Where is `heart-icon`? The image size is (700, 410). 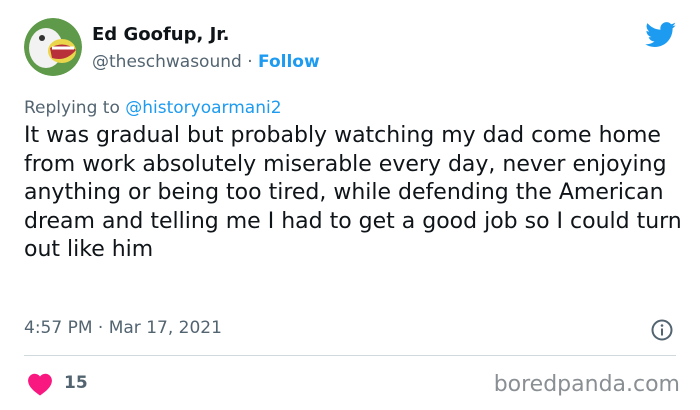 heart-icon is located at coordinates (40, 384).